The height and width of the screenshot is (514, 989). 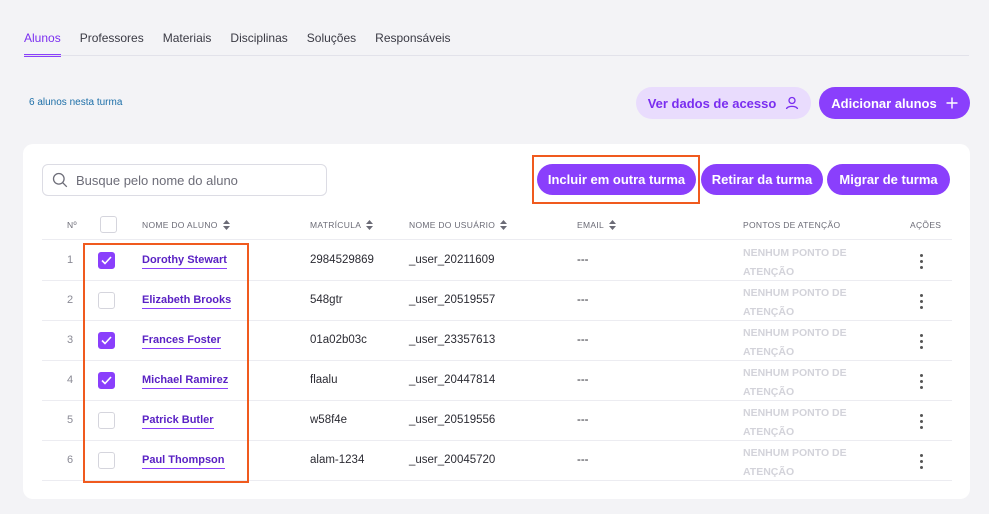 What do you see at coordinates (329, 420) in the screenshot?
I see `enrollment-value: w58f4e` at bounding box center [329, 420].